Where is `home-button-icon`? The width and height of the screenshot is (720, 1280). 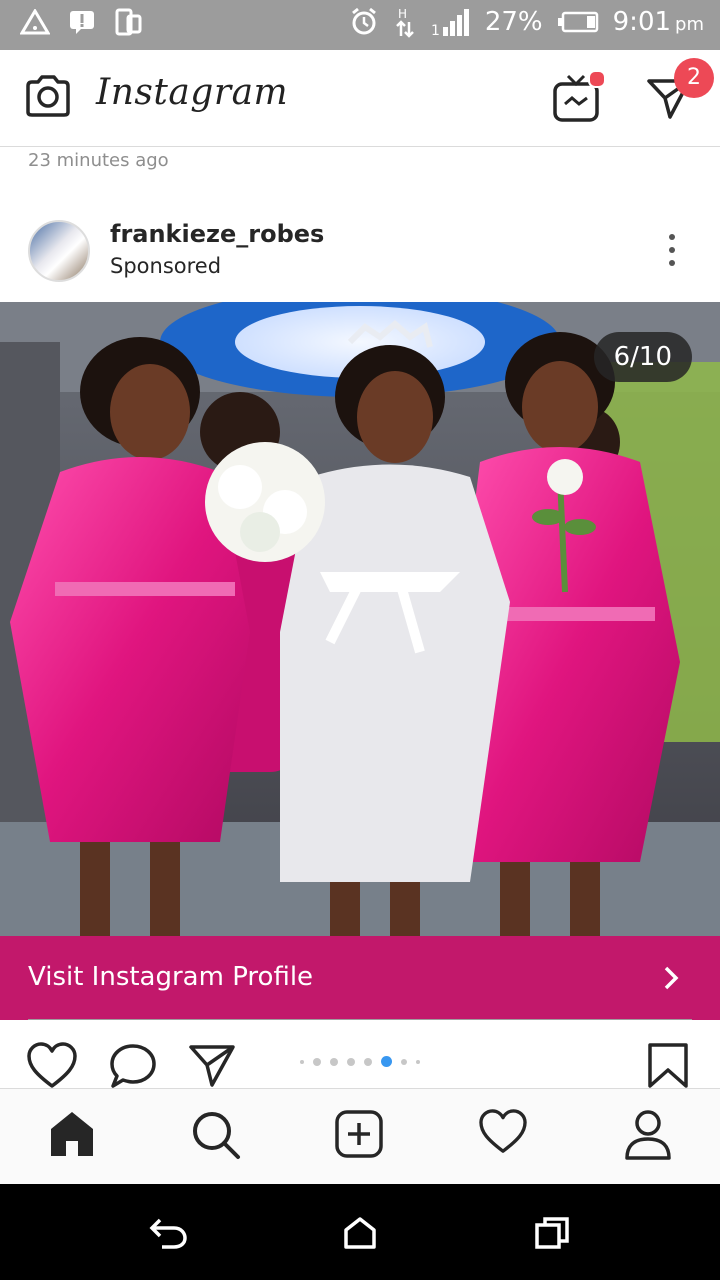
home-button-icon is located at coordinates (360, 1233).